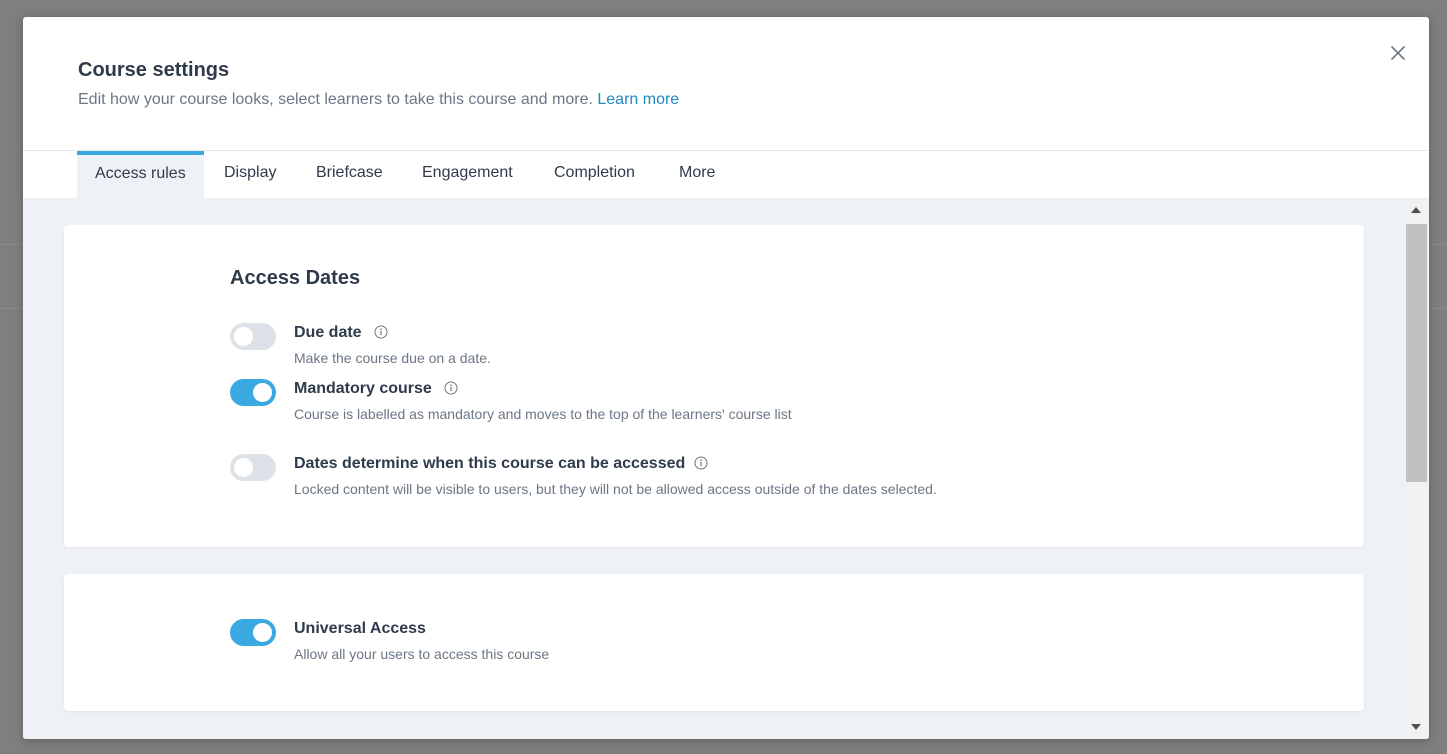 This screenshot has height=754, width=1447. I want to click on universal-access-label: Universal Access, so click(360, 628).